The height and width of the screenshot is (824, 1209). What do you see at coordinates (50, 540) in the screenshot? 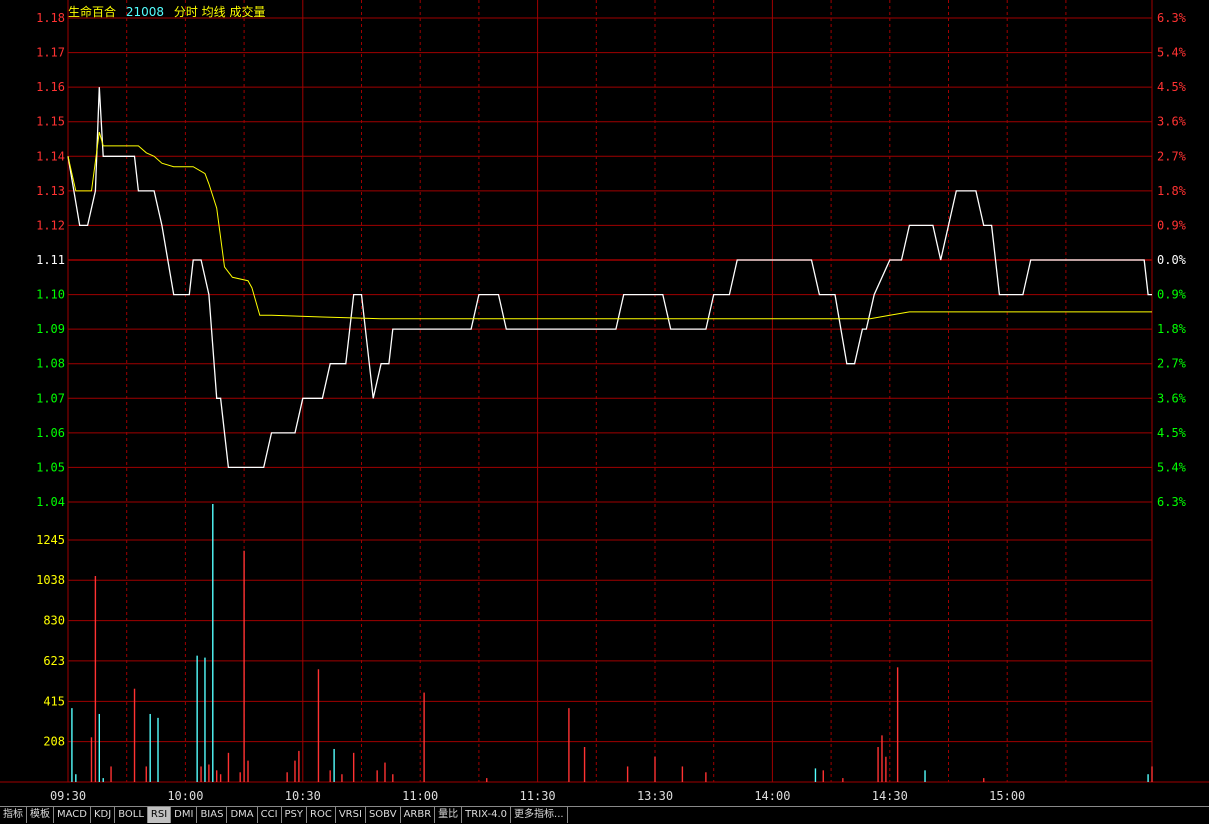
I see `volume-tick-label: 1245` at bounding box center [50, 540].